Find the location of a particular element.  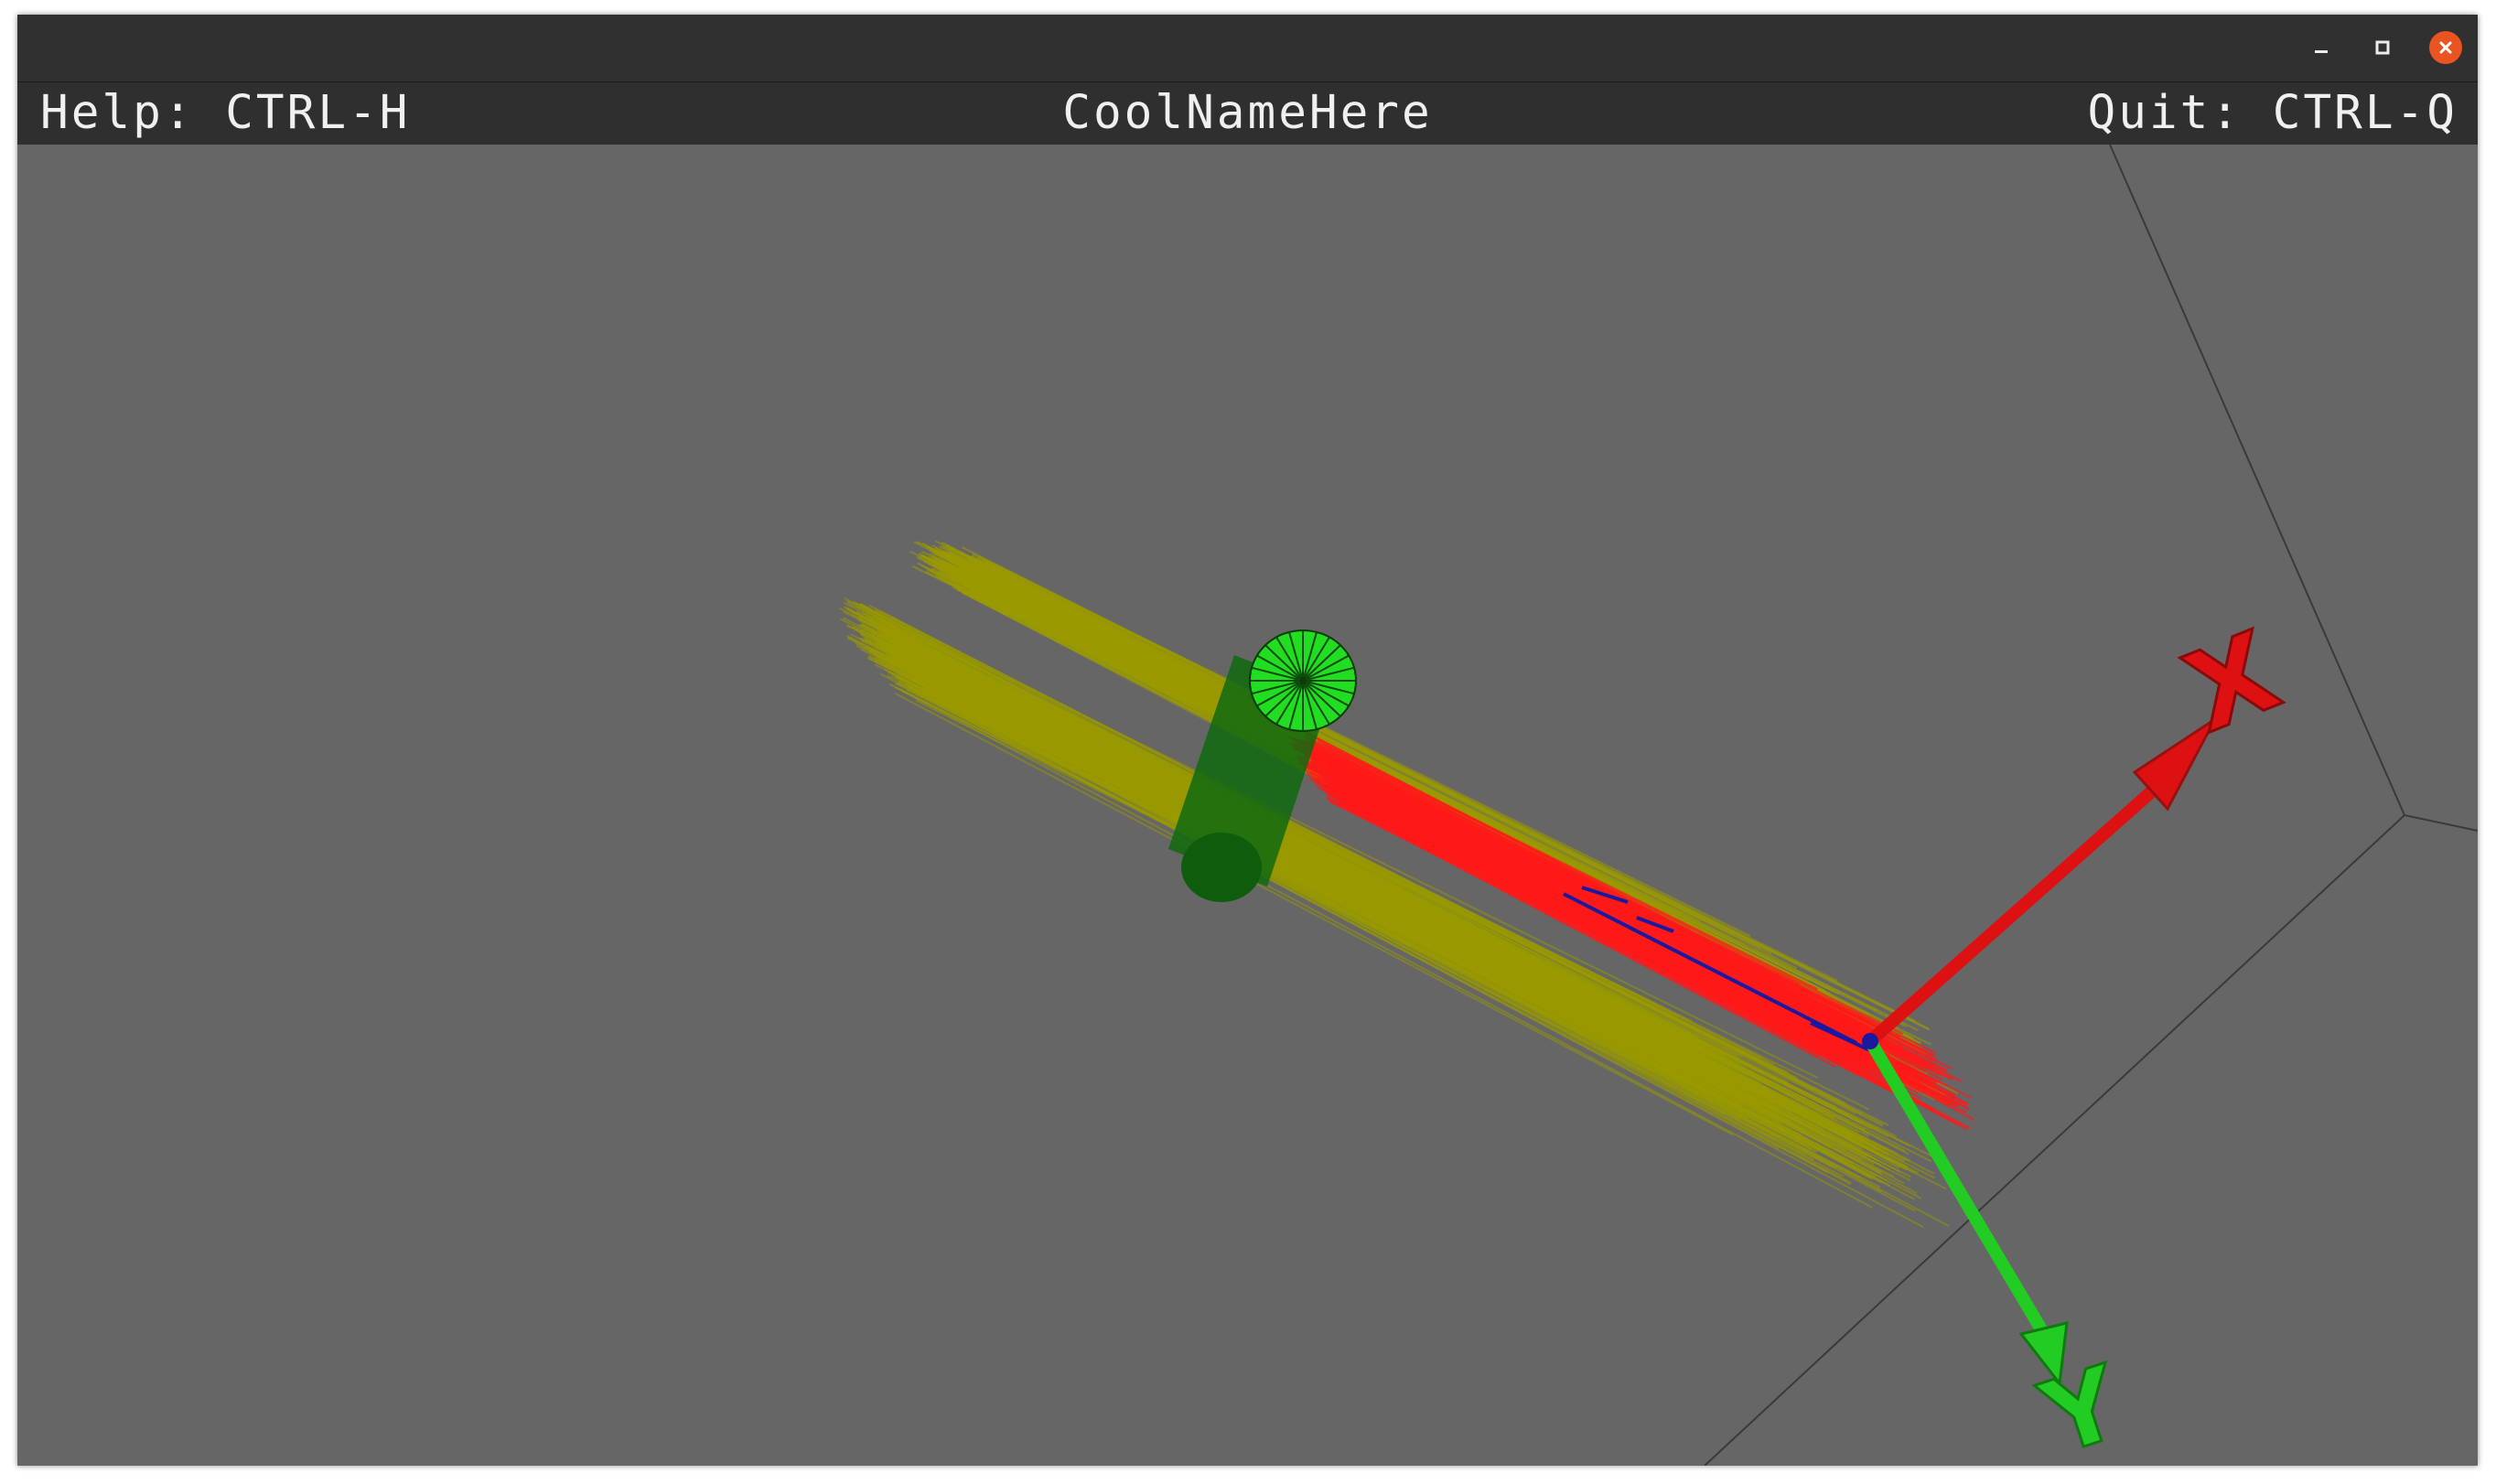

x-axis-arrow is located at coordinates (2041, 882).